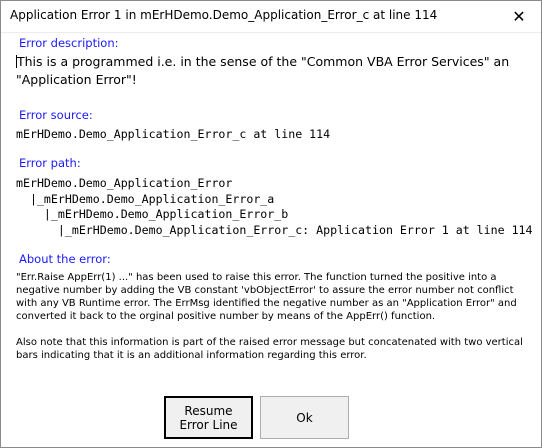  I want to click on error-source-label: Error source:, so click(56, 115).